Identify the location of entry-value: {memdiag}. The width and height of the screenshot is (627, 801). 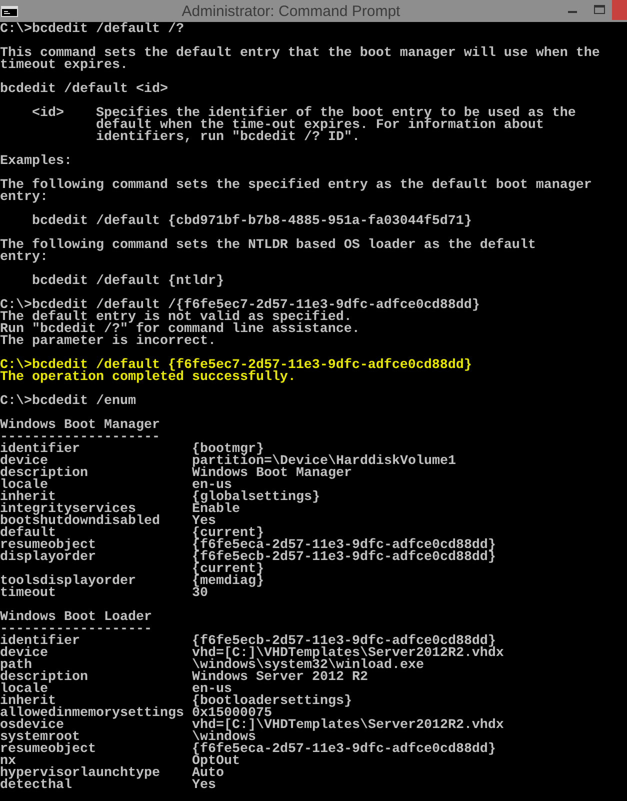
(228, 582).